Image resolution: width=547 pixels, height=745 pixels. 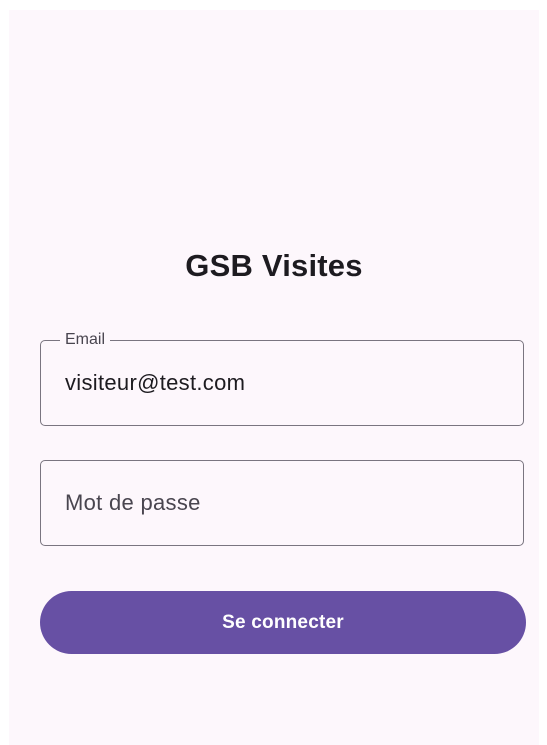 I want to click on email-input: visiteur@test.com, so click(x=286, y=383).